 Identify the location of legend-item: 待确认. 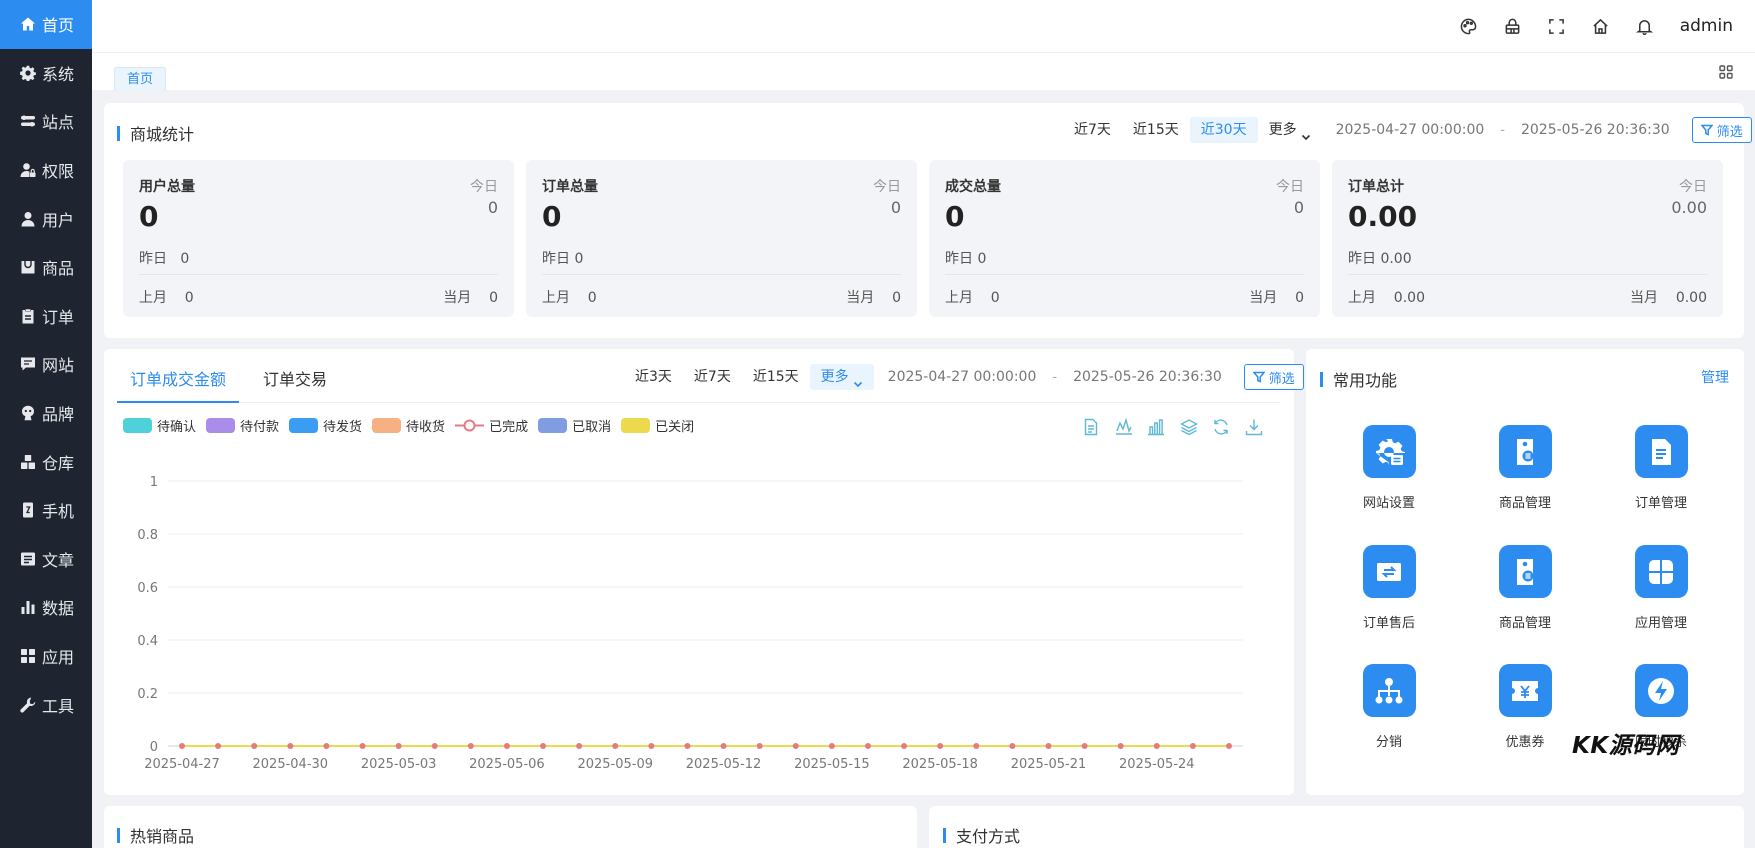
(159, 425).